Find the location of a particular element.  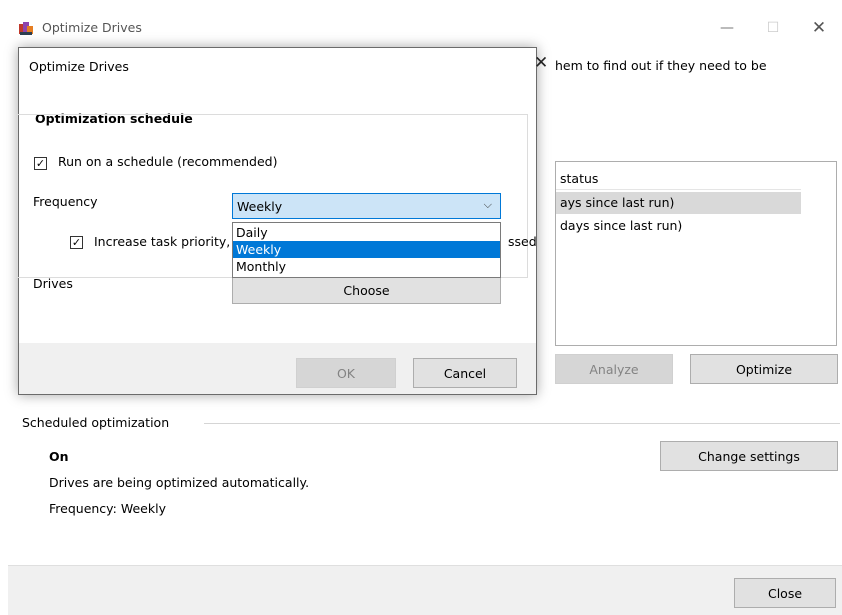

ok-button: OK is located at coordinates (346, 373).